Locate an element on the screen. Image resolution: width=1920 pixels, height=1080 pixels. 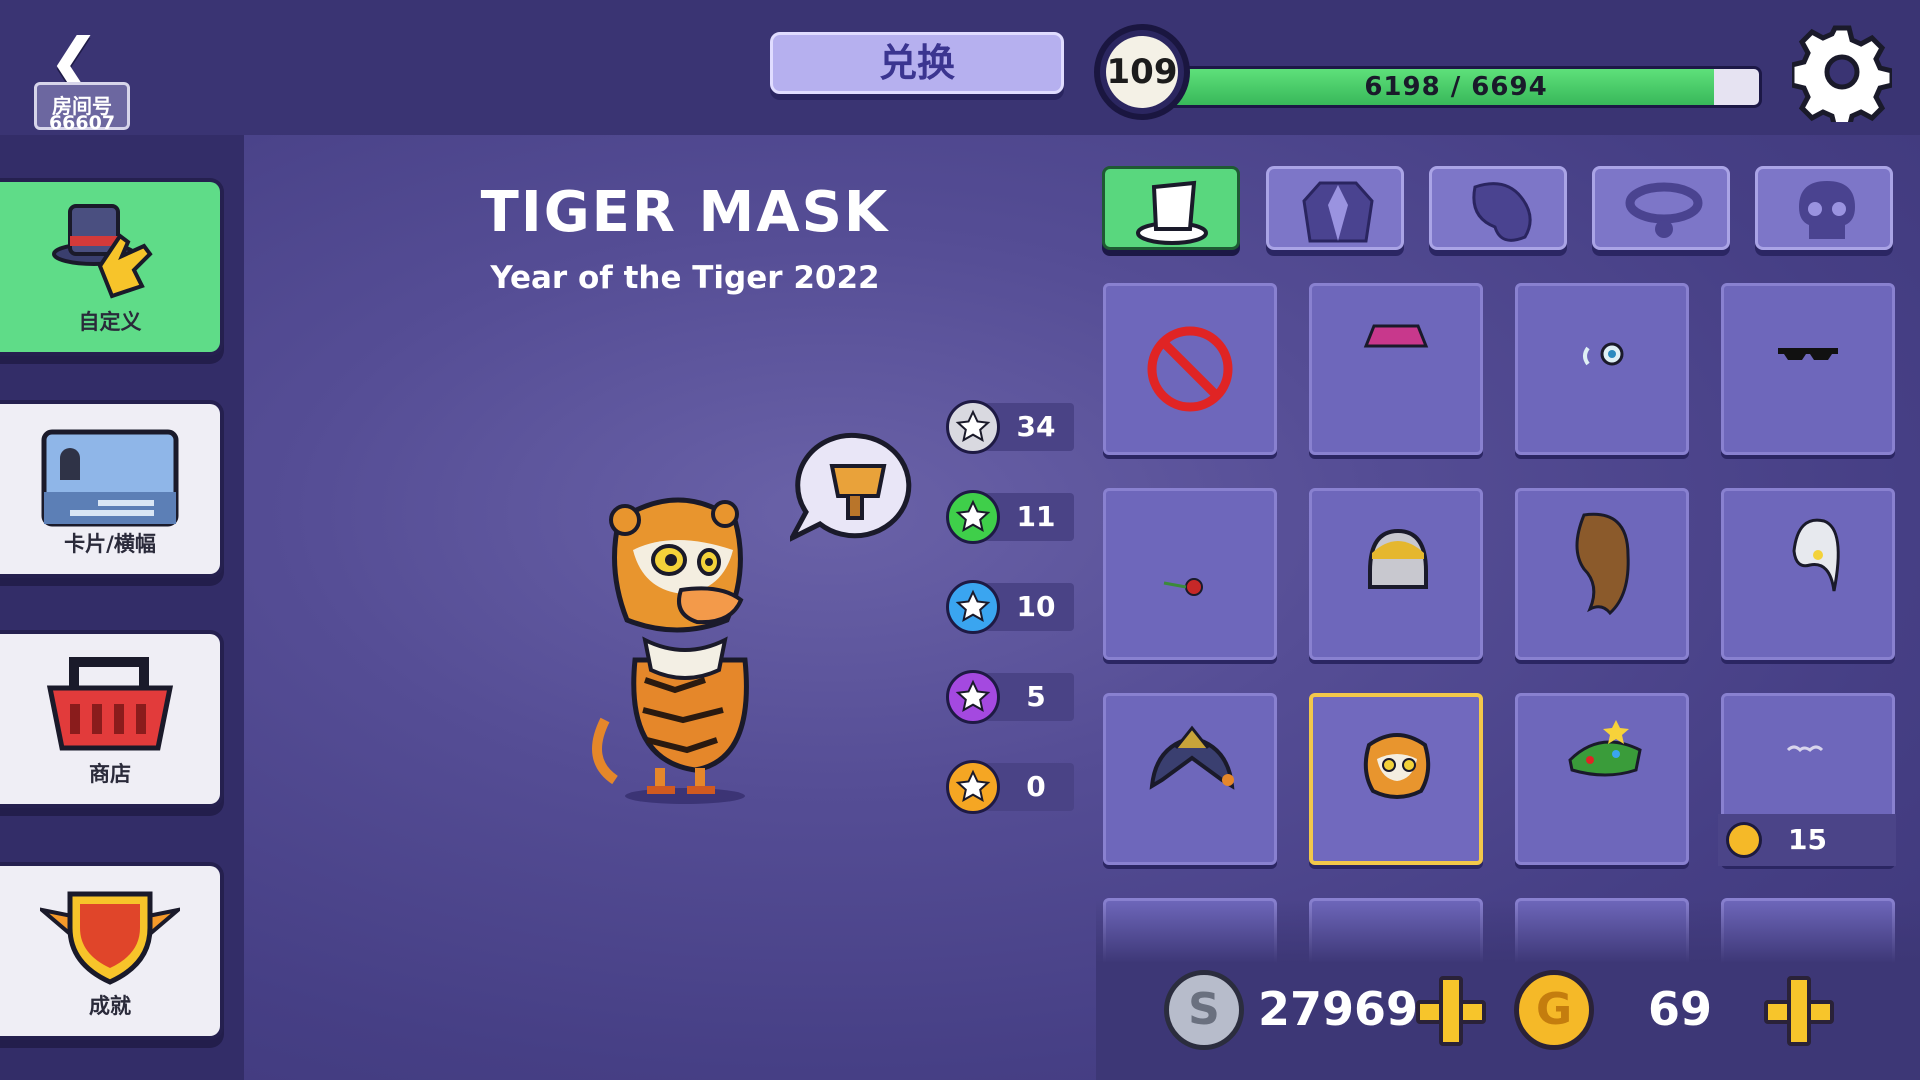
eyes-icon is located at coordinates (1603, 354).